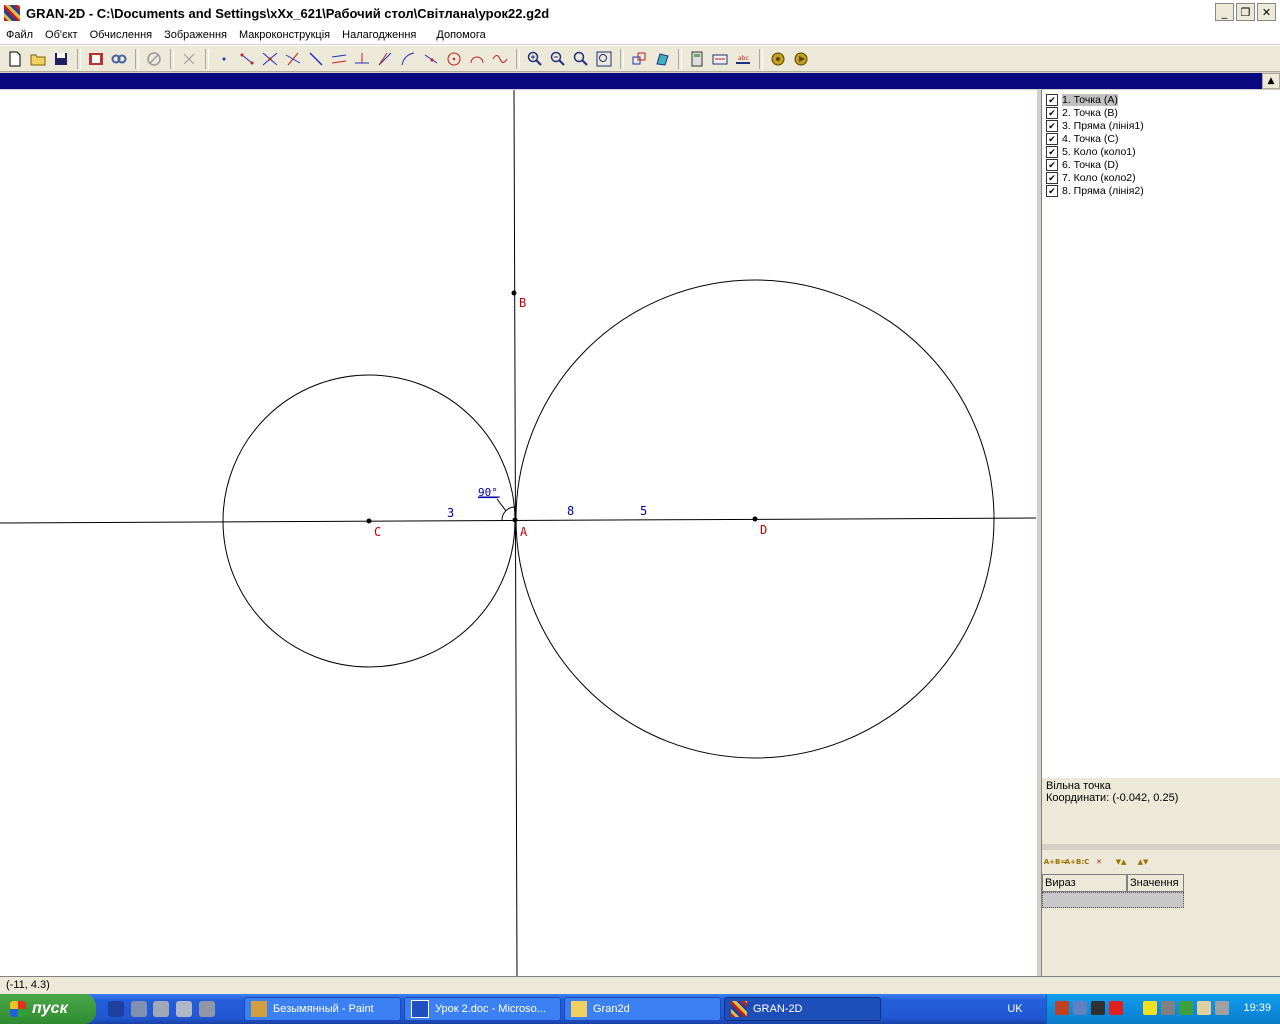 The height and width of the screenshot is (1024, 1280). I want to click on network-icon, so click(1080, 1008).